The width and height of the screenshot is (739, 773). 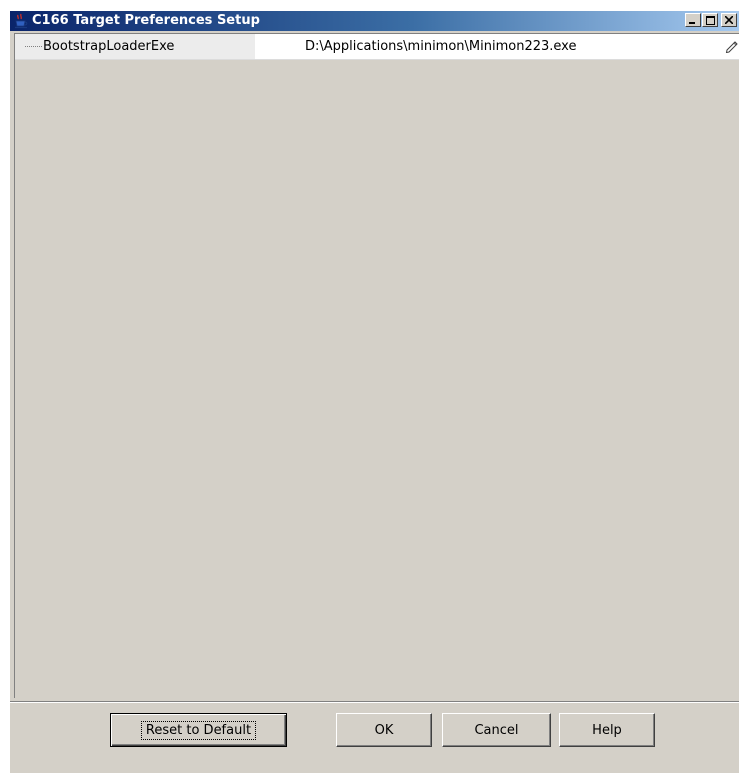 I want to click on help-button-label: Help, so click(x=607, y=730).